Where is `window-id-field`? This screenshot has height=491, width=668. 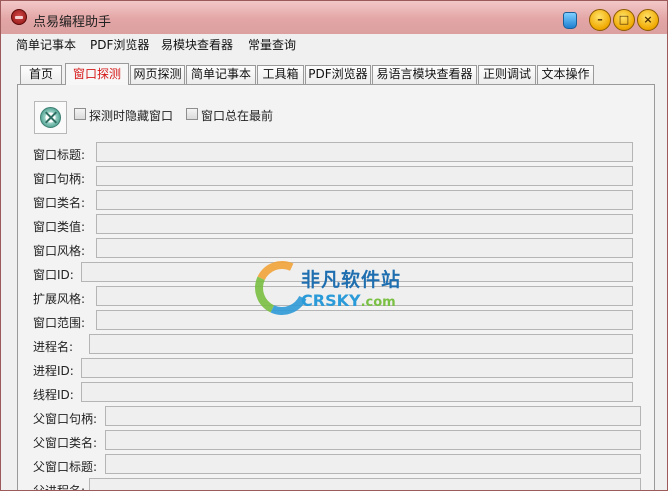
window-id-field is located at coordinates (357, 272).